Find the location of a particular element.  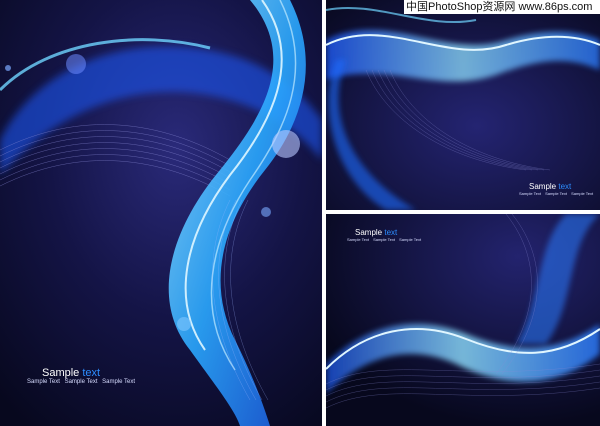

right-top-subtext: Sample Text Sample Text Sample Text is located at coordinates (557, 193).